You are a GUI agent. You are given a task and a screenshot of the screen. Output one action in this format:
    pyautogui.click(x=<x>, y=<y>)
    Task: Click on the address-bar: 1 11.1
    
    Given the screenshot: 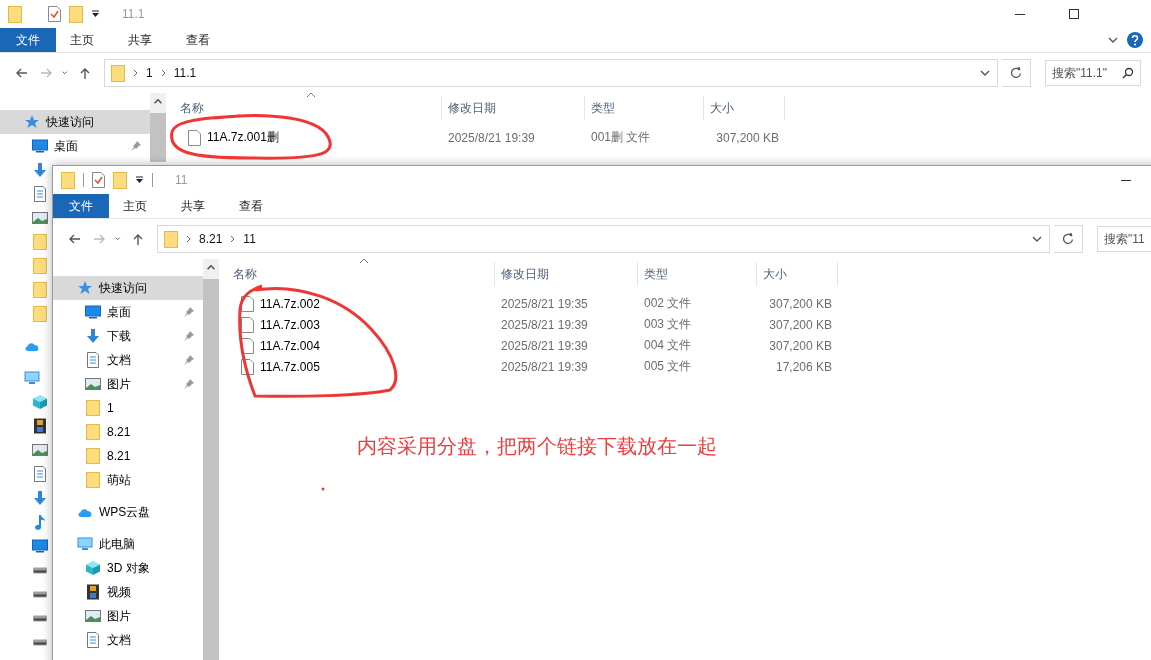 What is the action you would take?
    pyautogui.click(x=551, y=73)
    